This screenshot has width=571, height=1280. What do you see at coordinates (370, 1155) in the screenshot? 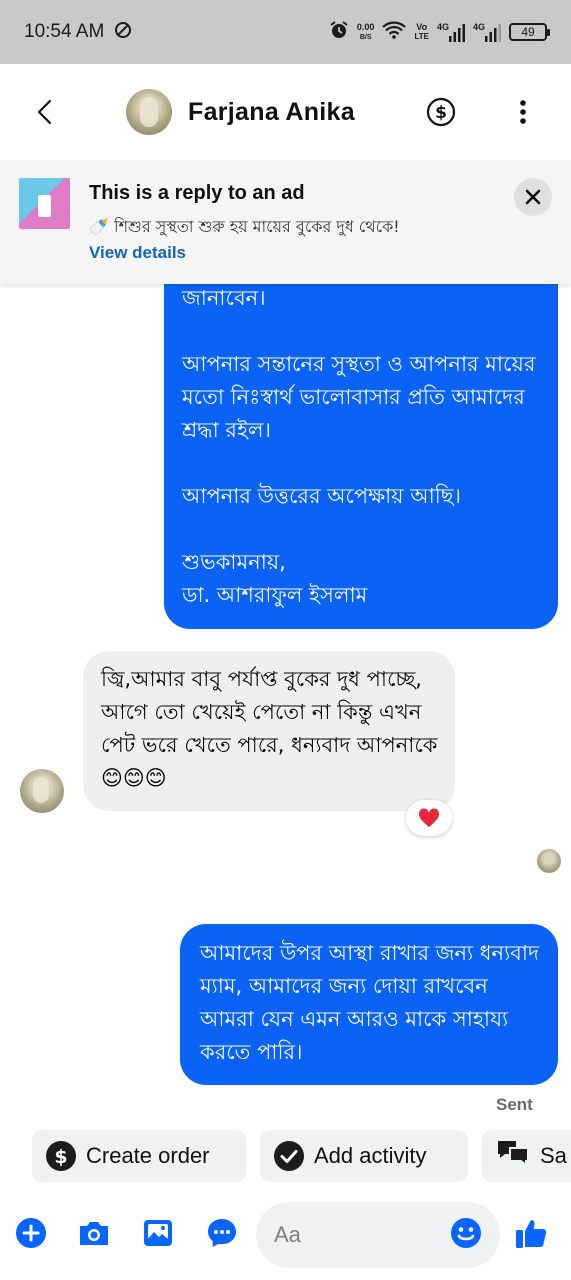
I see `add-activity-label: Add activity` at bounding box center [370, 1155].